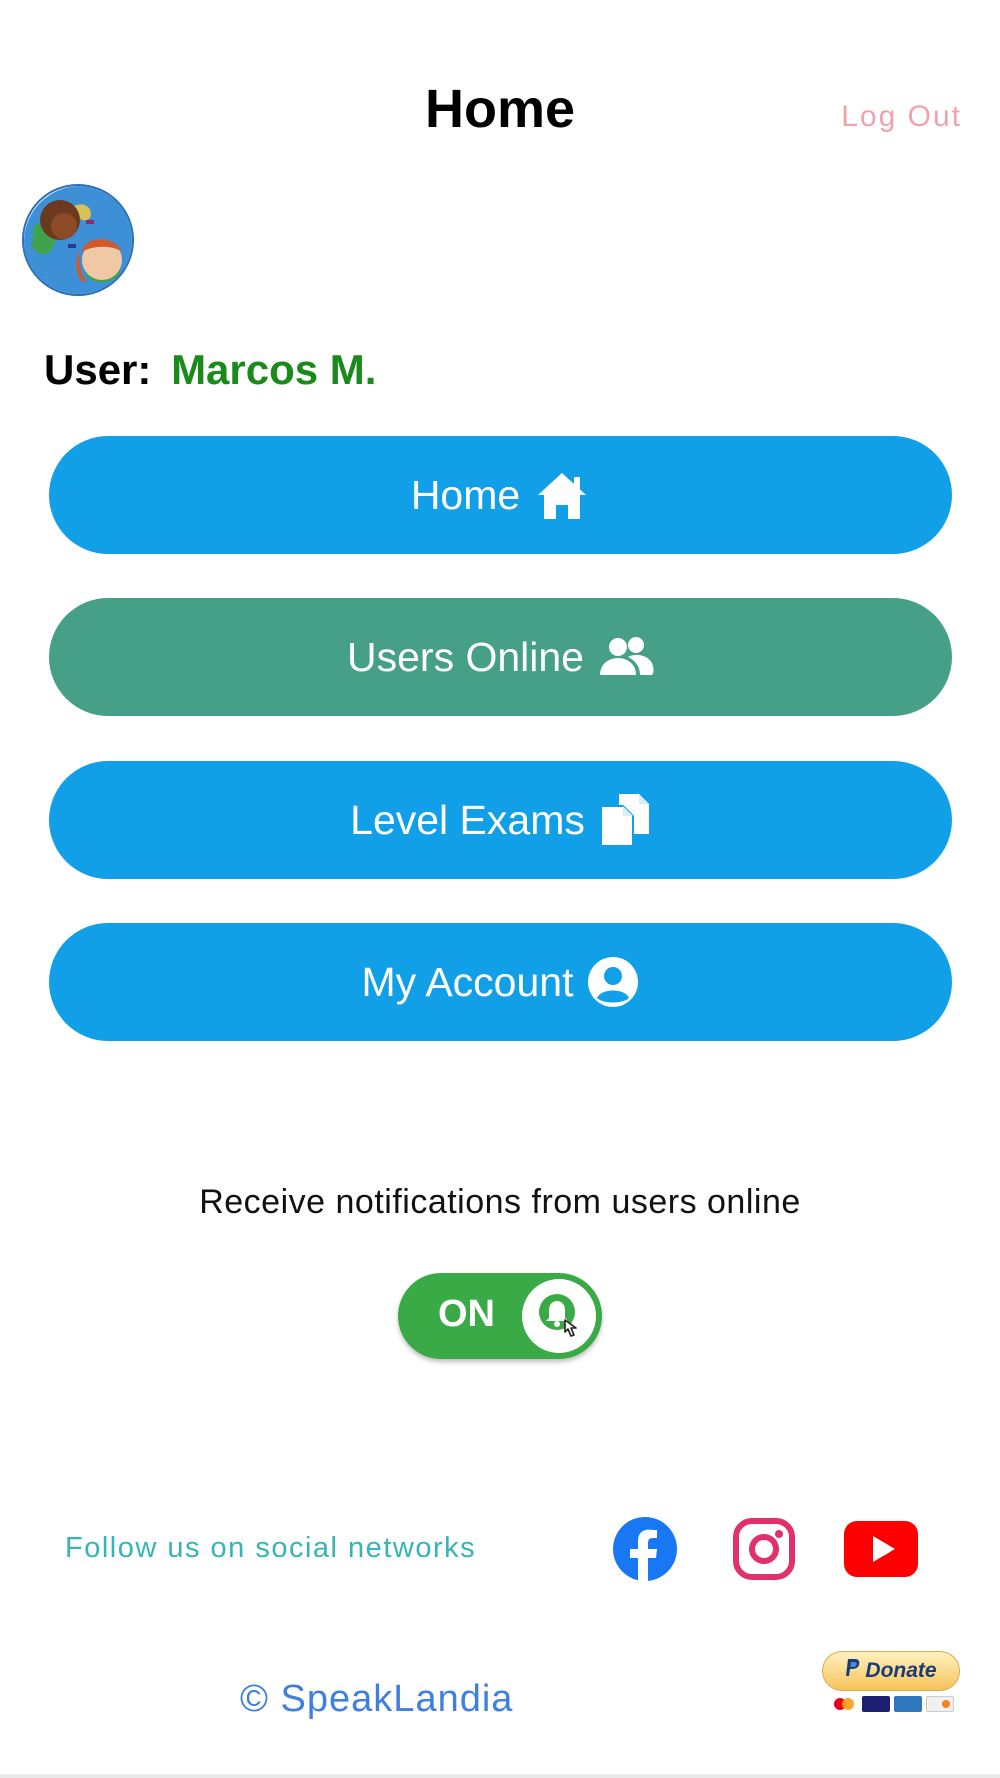 This screenshot has height=1778, width=1000. I want to click on my-account-button-label: My Account, so click(467, 981).